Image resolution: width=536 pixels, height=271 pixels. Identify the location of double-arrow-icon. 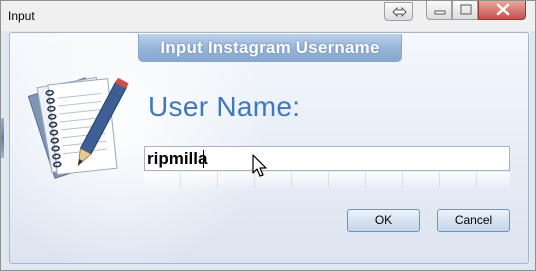
(399, 12).